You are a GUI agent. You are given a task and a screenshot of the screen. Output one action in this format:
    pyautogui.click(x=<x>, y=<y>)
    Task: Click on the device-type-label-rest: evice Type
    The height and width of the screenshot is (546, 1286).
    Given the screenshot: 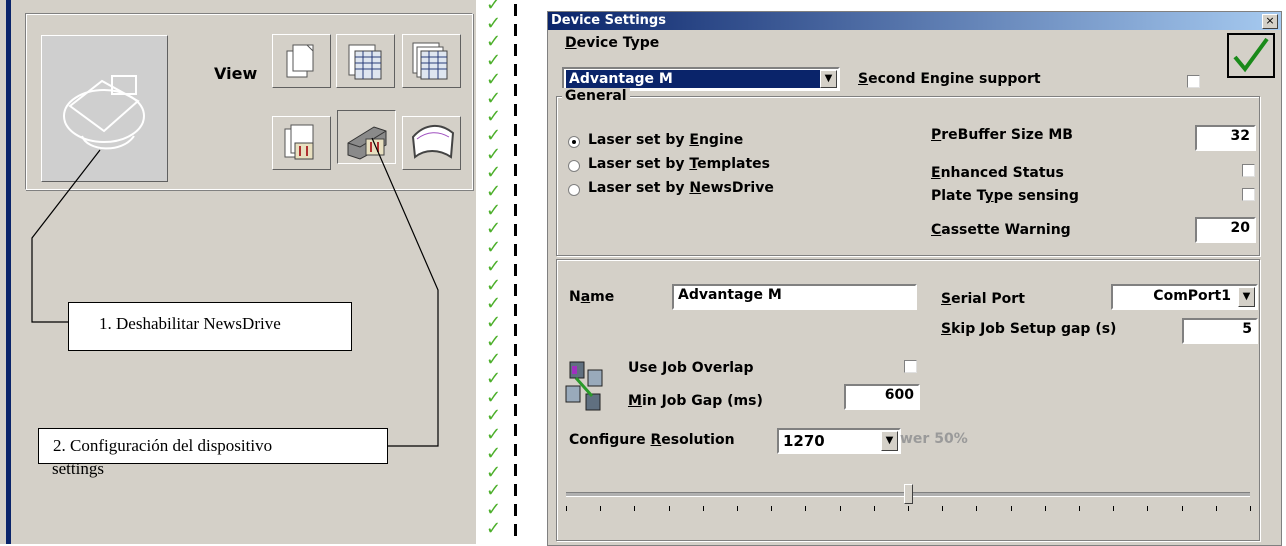 What is the action you would take?
    pyautogui.click(x=618, y=43)
    